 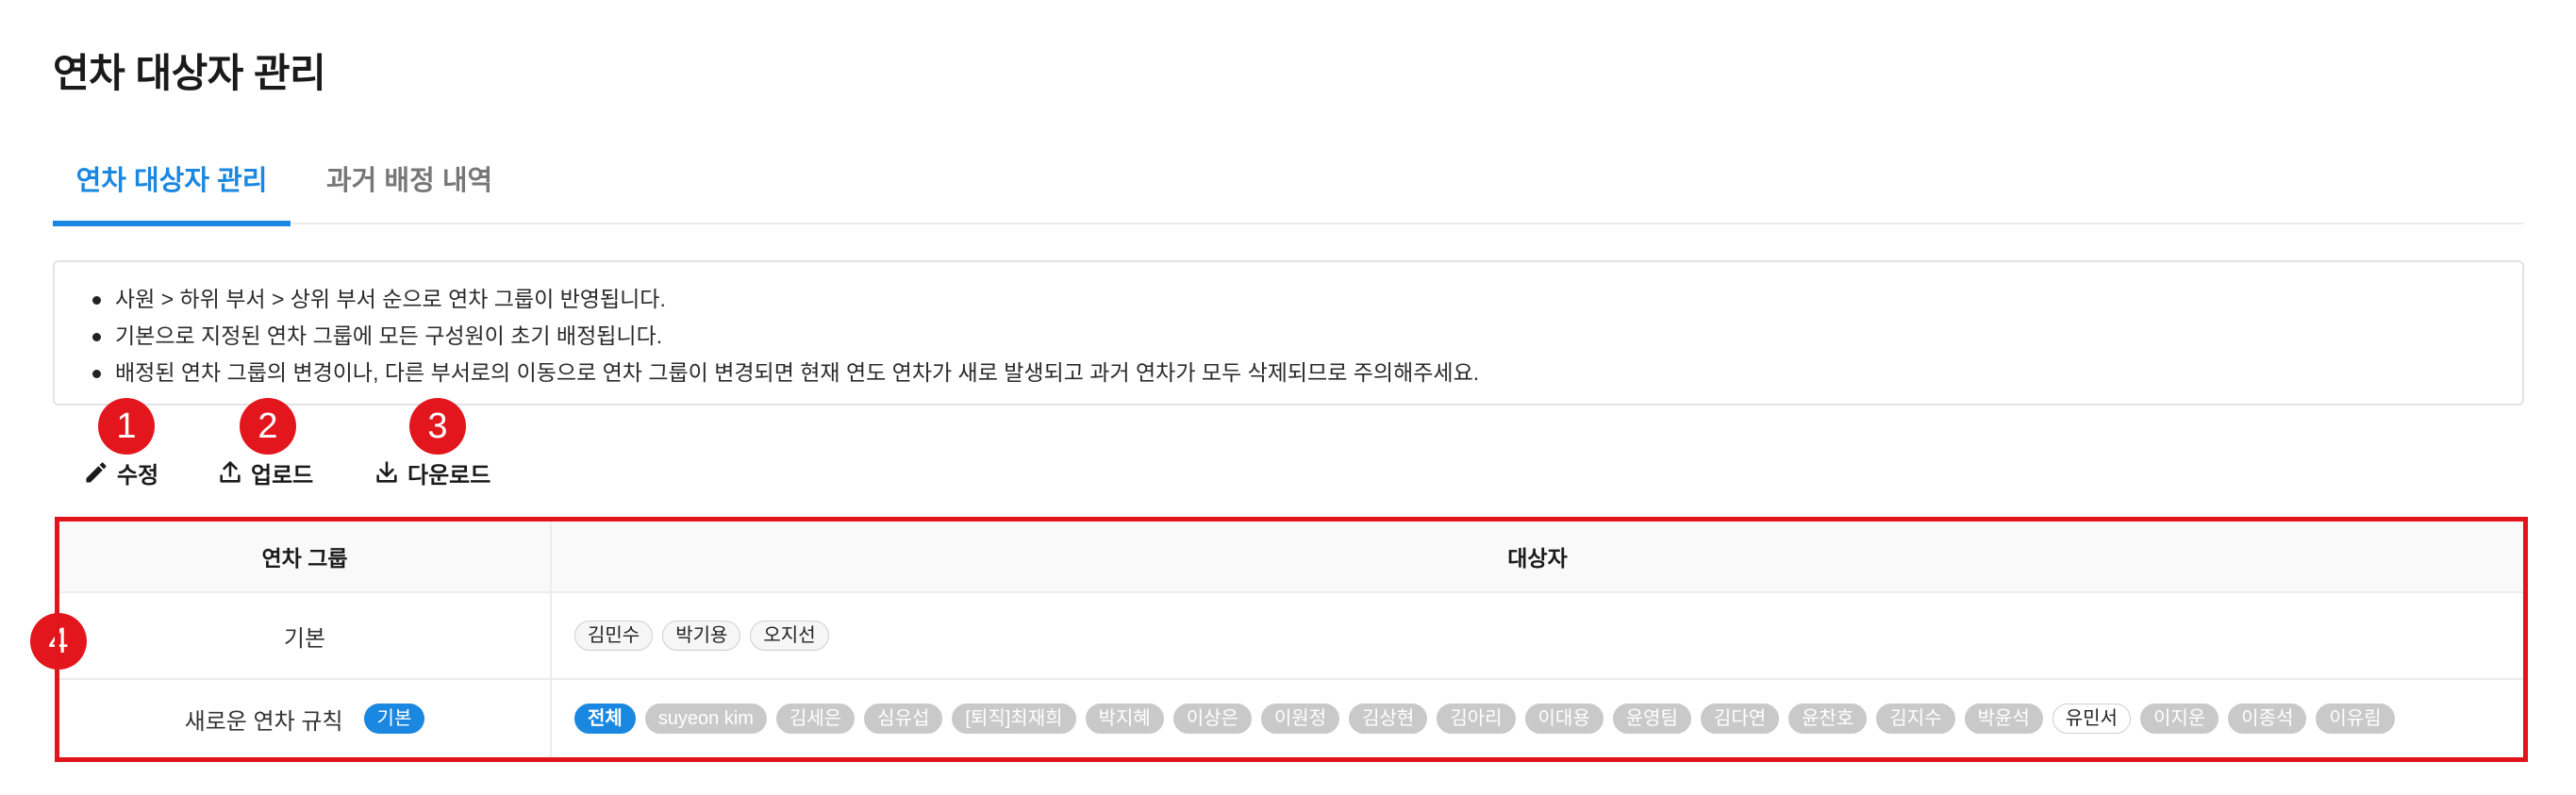 I want to click on group-name-label: 새로운 연차 규칙, so click(x=263, y=721).